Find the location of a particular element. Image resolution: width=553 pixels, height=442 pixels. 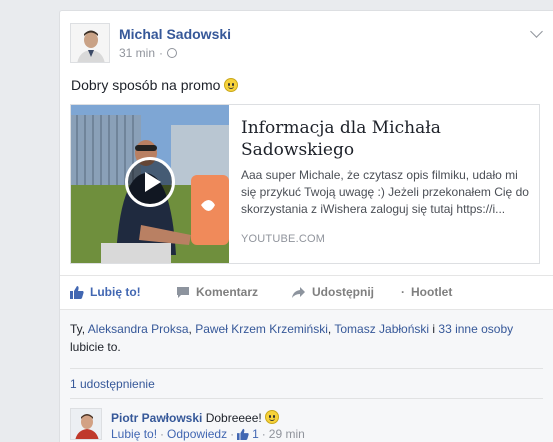

comment: Piotr Pawłowski Dobreeee! is located at coordinates (195, 417).